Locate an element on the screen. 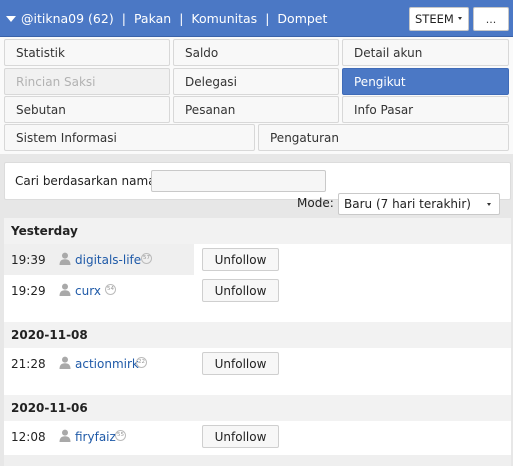 The image size is (513, 466). date-header: Yesterday is located at coordinates (257, 231).